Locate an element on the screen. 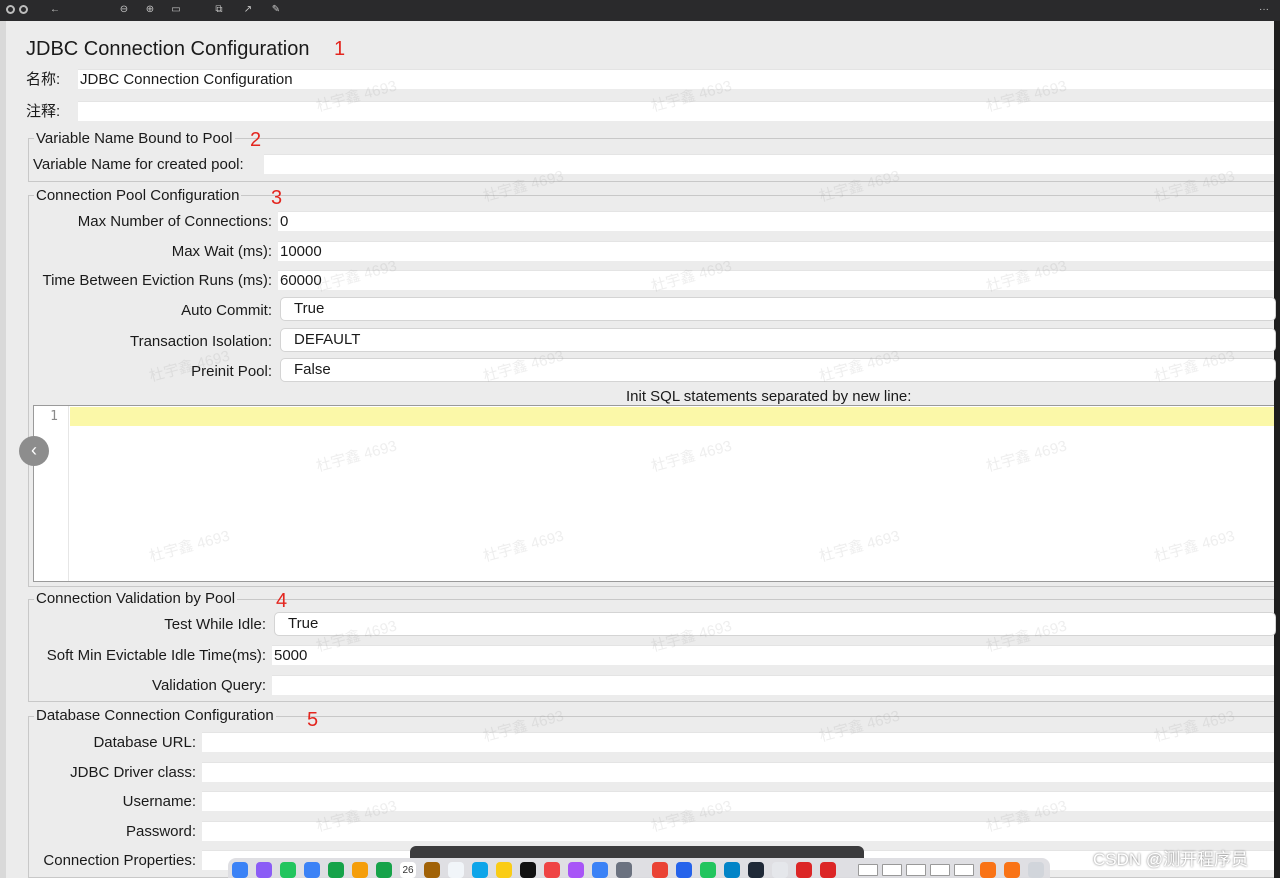  reminders-icon is located at coordinates (456, 870).